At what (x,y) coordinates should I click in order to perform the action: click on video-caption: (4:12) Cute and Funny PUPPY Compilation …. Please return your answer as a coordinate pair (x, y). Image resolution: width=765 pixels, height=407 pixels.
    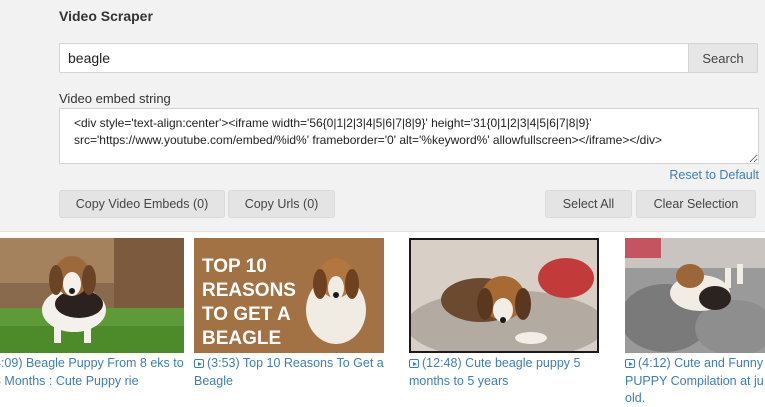
    Looking at the image, I should click on (695, 381).